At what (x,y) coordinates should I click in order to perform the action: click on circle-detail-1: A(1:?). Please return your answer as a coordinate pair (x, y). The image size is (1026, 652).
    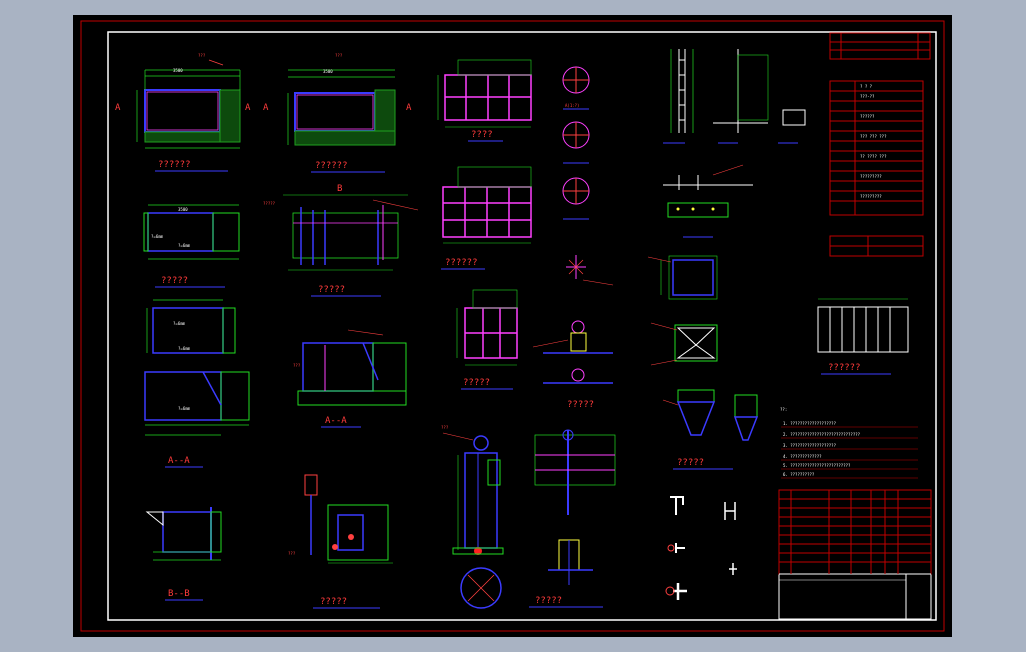
    Looking at the image, I should click on (576, 88).